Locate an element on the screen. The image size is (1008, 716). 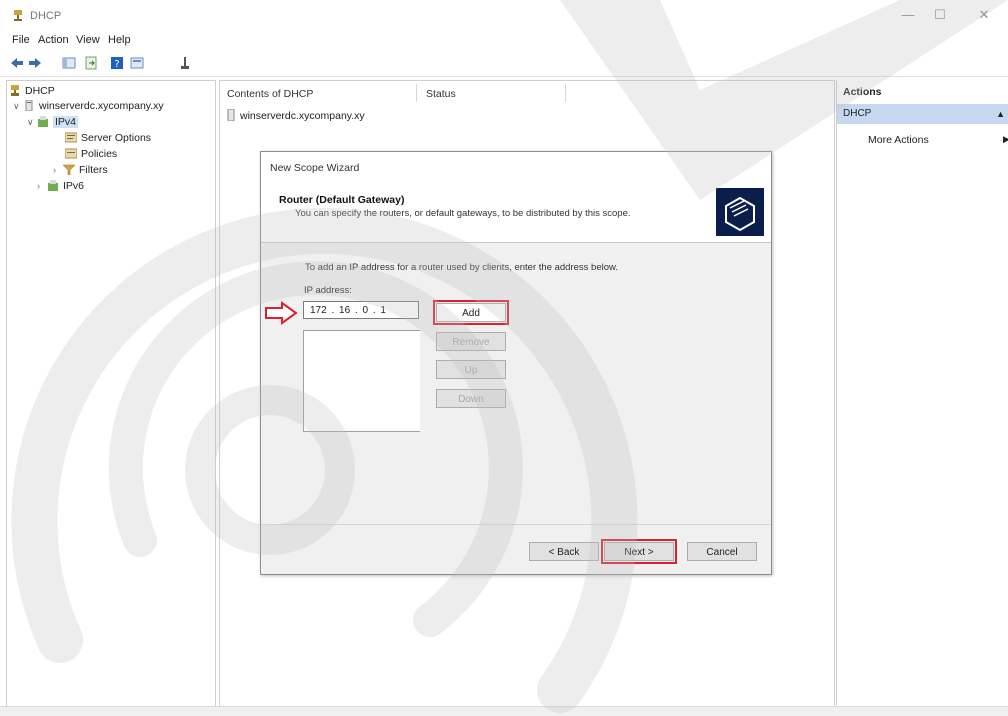
next-button: Next > is located at coordinates (639, 551).